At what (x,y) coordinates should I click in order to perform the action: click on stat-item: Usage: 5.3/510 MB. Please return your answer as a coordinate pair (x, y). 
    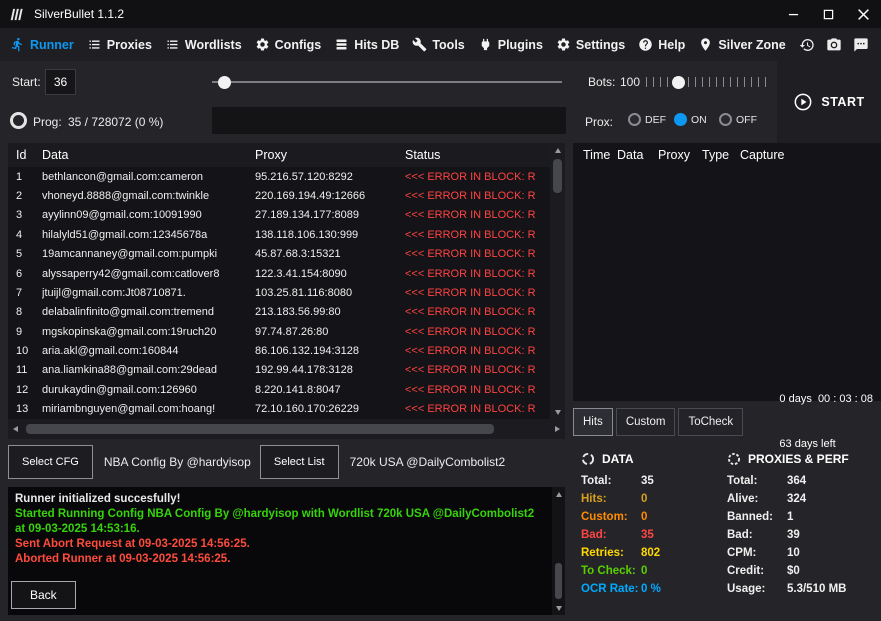
    Looking at the image, I should click on (788, 589).